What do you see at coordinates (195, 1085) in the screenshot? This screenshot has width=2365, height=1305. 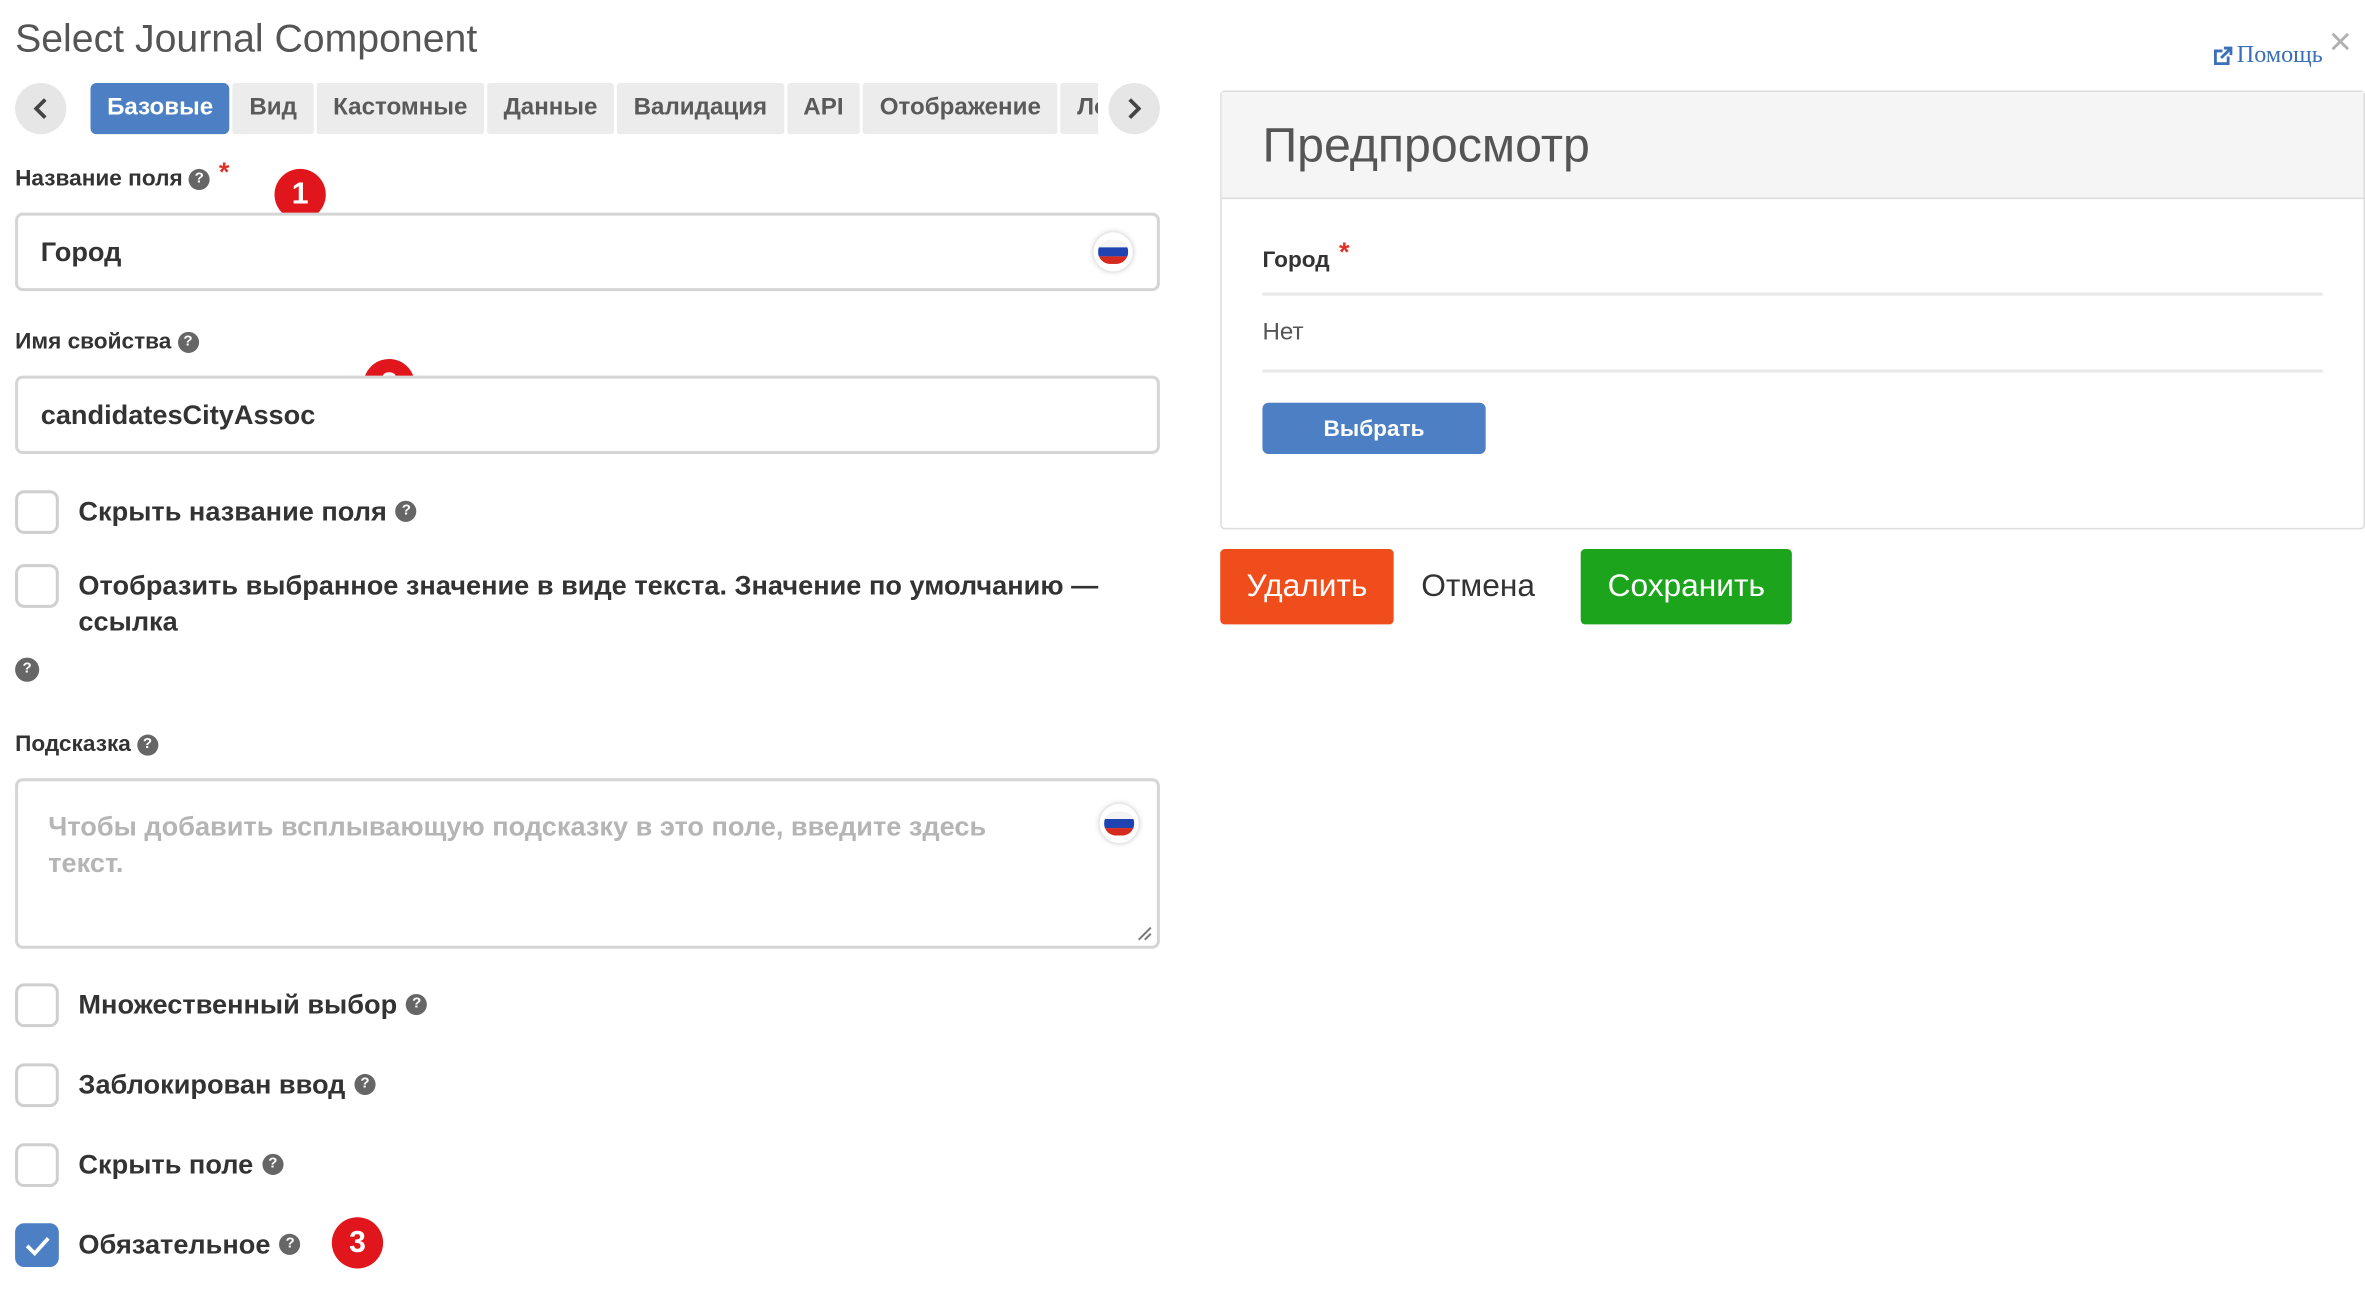 I see `disabled-row: Заблокирован ввод?` at bounding box center [195, 1085].